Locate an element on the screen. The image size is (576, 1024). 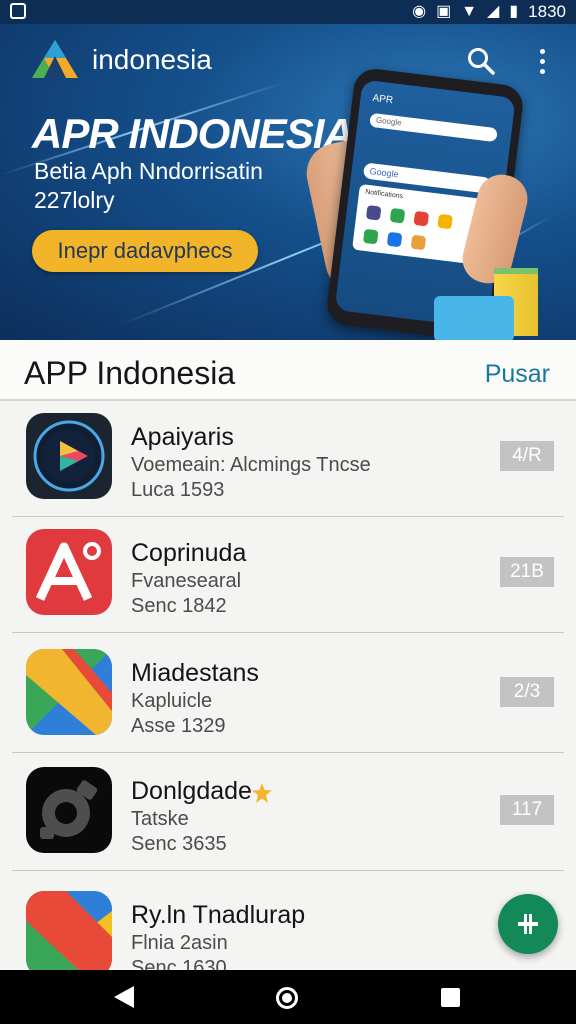
navigation-bar is located at coordinates (288, 997).